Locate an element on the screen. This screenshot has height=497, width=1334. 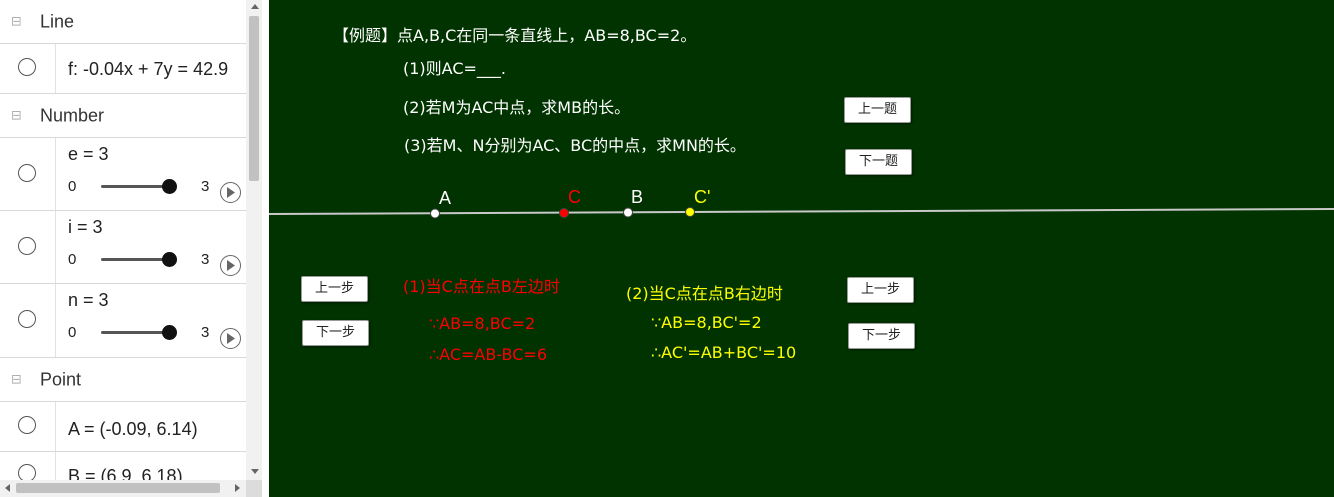
prev-problem-button: 上一题 is located at coordinates (877, 110).